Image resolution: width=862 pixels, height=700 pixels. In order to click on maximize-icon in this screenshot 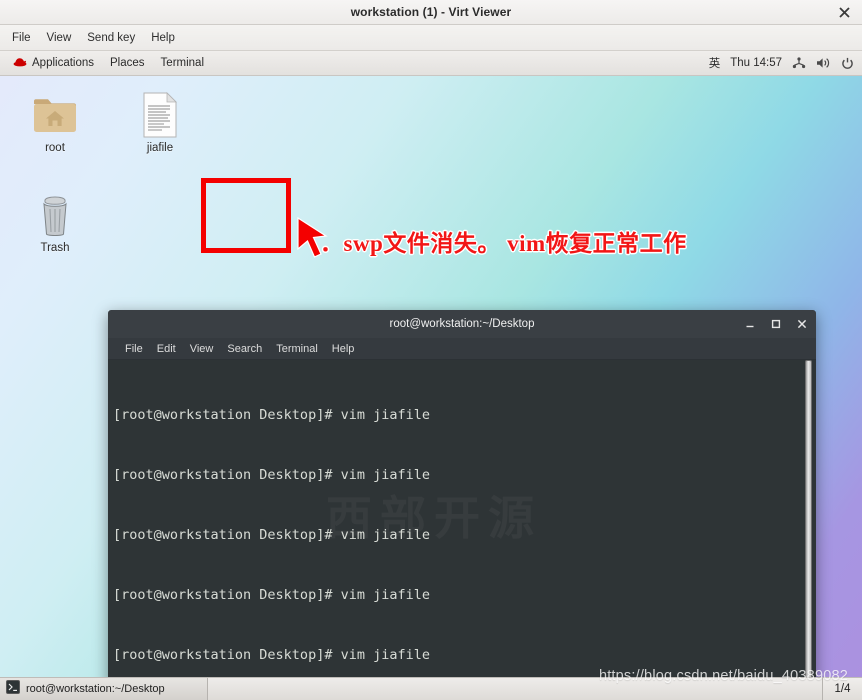, I will do `click(776, 324)`.